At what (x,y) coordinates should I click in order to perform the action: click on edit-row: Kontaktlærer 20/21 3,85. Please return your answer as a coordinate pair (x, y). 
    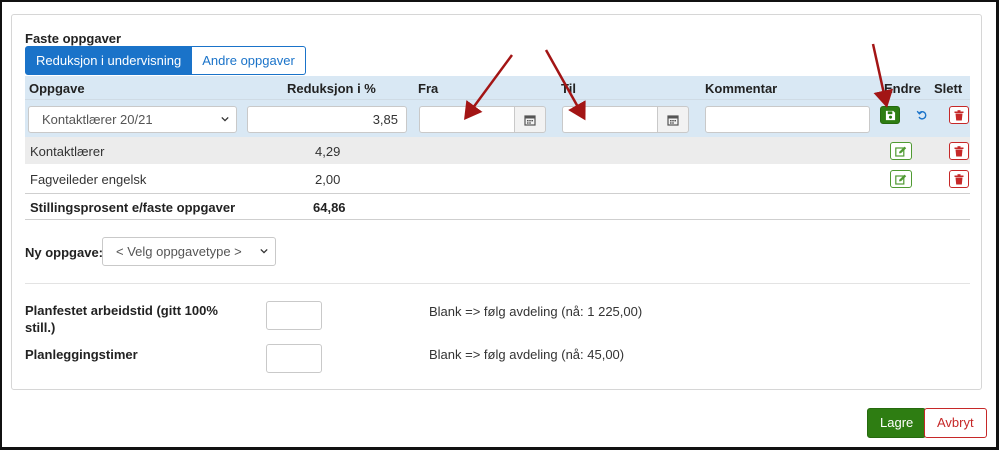
    Looking at the image, I should click on (497, 118).